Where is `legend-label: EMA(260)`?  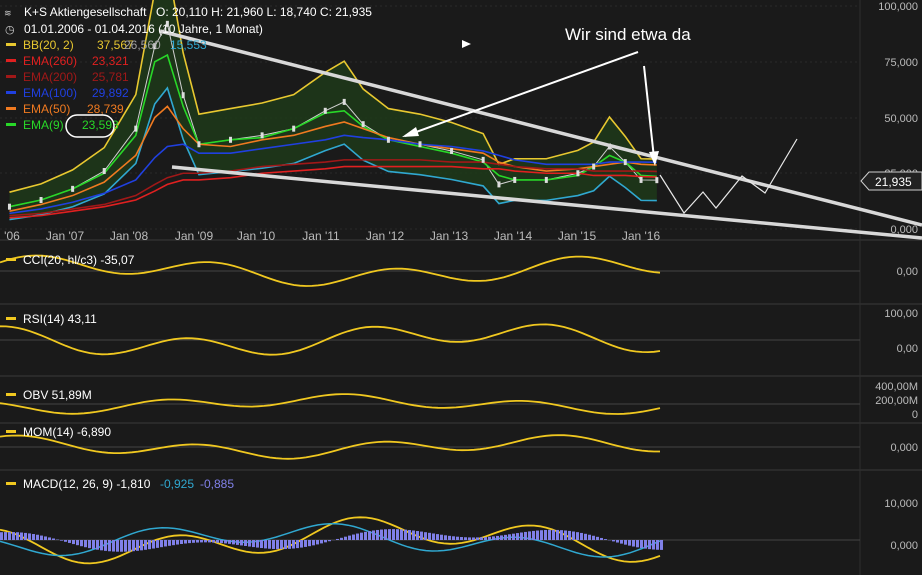
legend-label: EMA(260) is located at coordinates (50, 61).